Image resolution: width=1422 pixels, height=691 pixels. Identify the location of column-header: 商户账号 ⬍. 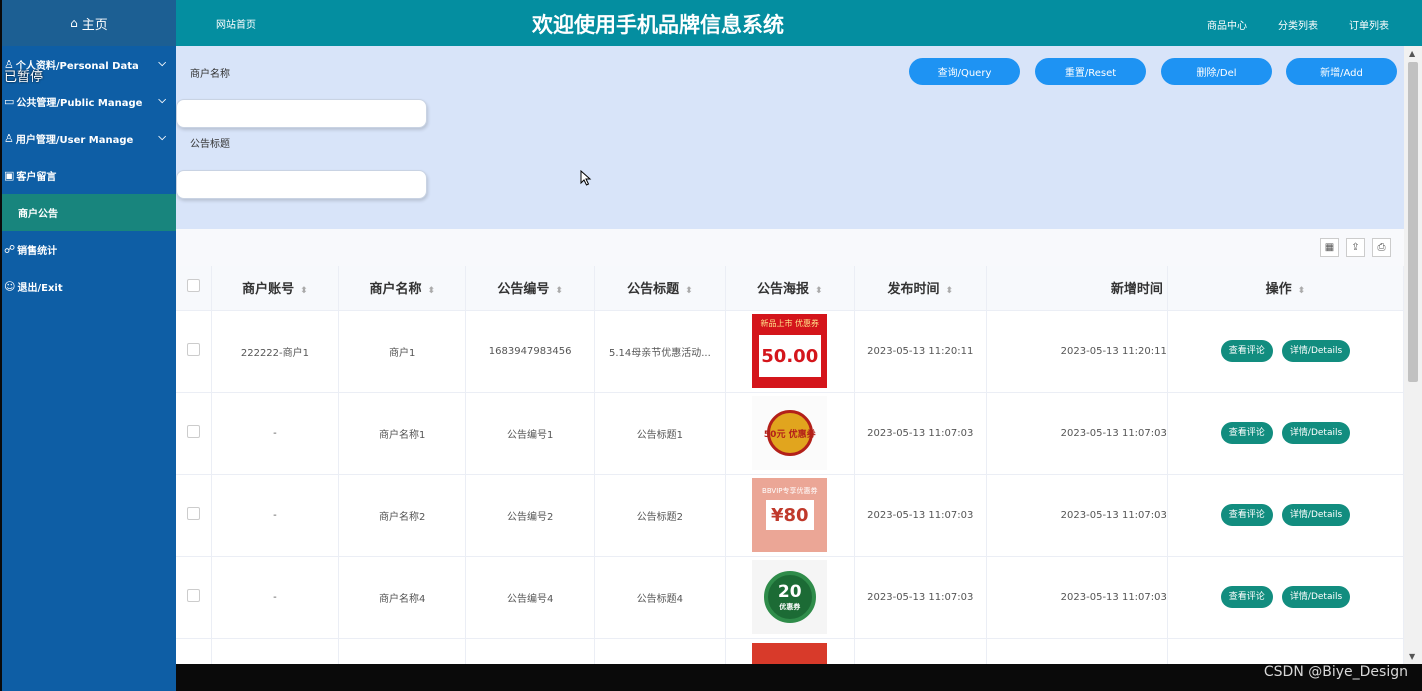
(275, 288).